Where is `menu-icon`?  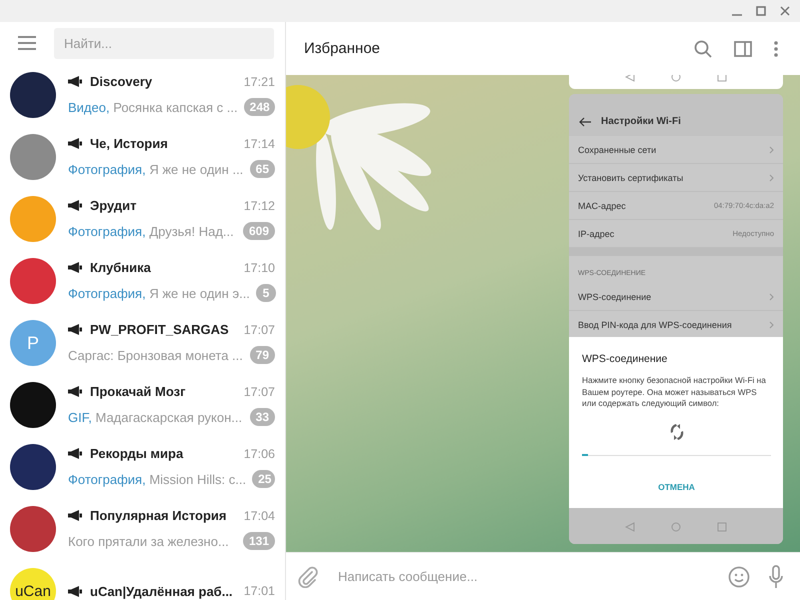
menu-icon is located at coordinates (27, 43).